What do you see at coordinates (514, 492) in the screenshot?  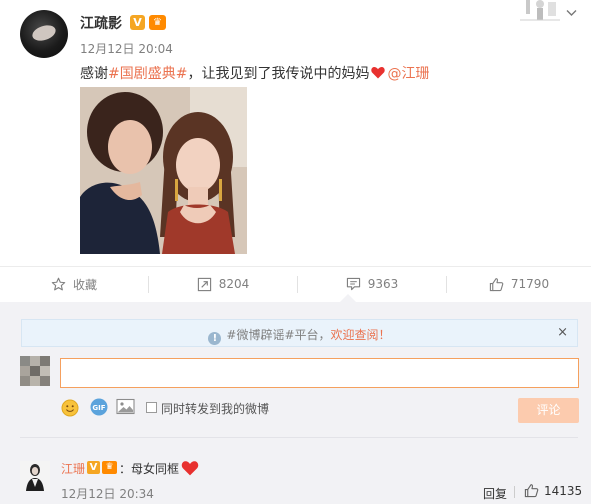 I see `comment-action-separator` at bounding box center [514, 492].